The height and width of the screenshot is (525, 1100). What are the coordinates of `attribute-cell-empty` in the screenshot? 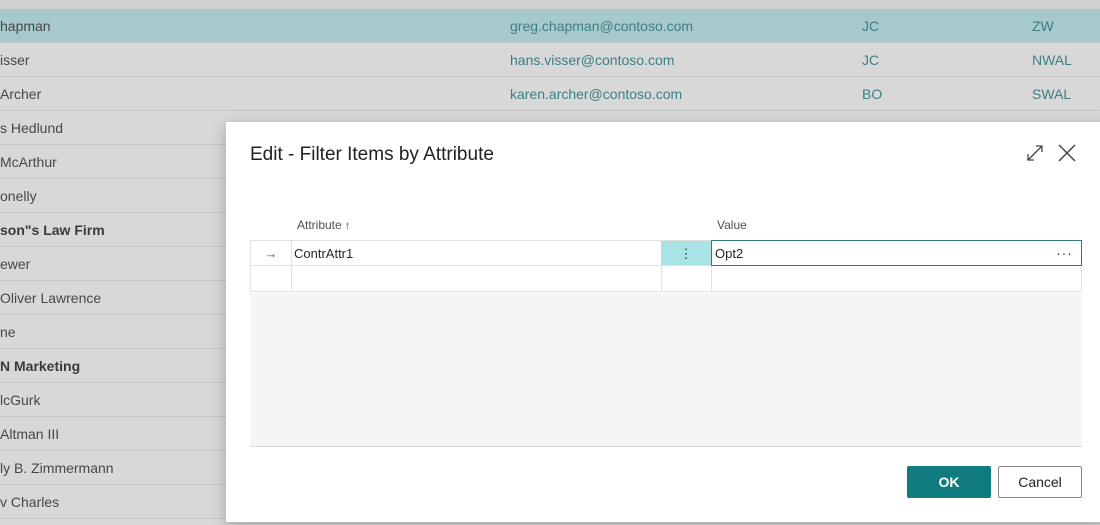 It's located at (476, 279).